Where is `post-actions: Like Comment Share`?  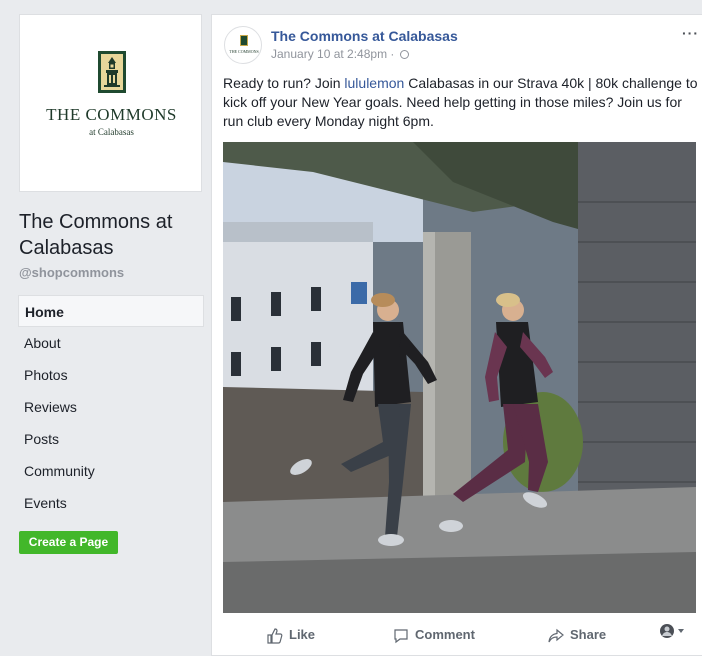
post-actions: Like Comment Share is located at coordinates (457, 636).